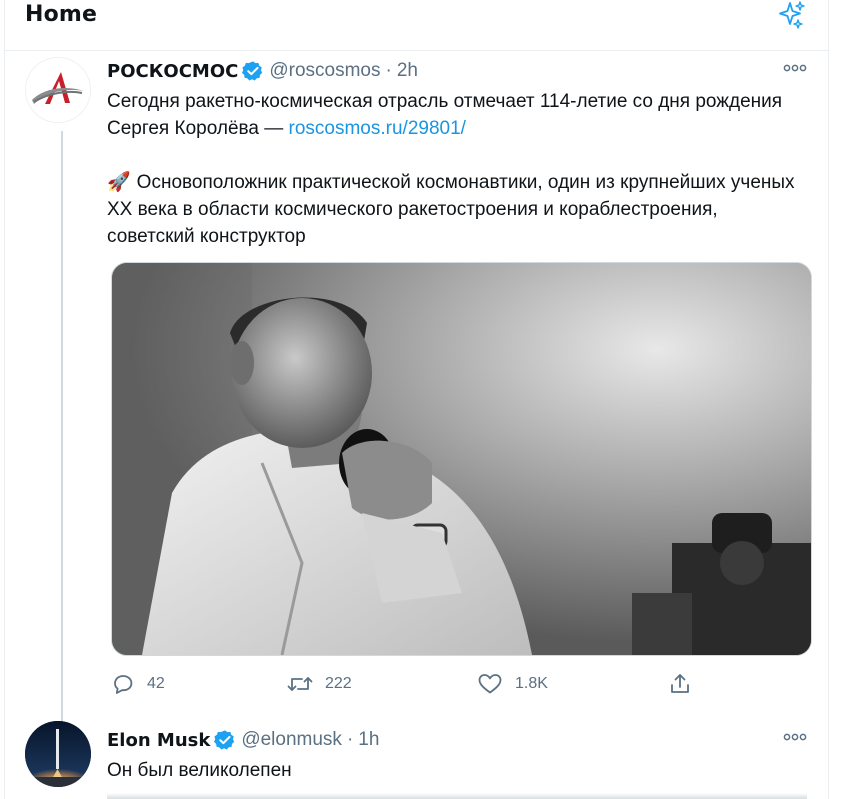 Image resolution: width=856 pixels, height=799 pixels. What do you see at coordinates (123, 684) in the screenshot?
I see `reply-icon` at bounding box center [123, 684].